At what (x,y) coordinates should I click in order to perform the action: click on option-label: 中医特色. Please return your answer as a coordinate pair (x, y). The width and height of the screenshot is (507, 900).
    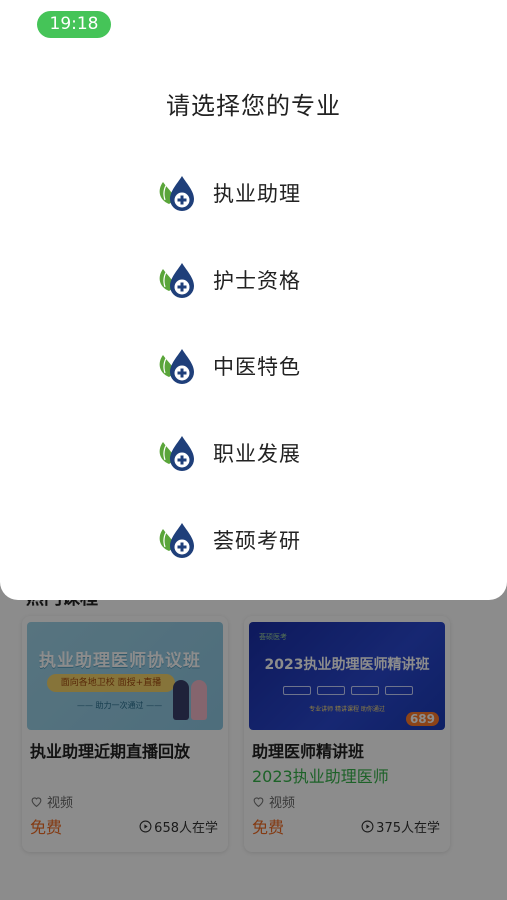
    Looking at the image, I should click on (257, 367).